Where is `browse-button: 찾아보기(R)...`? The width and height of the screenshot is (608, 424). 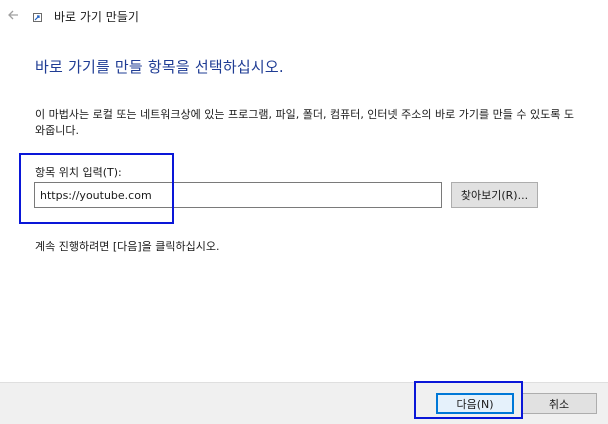 browse-button: 찾아보기(R)... is located at coordinates (494, 195).